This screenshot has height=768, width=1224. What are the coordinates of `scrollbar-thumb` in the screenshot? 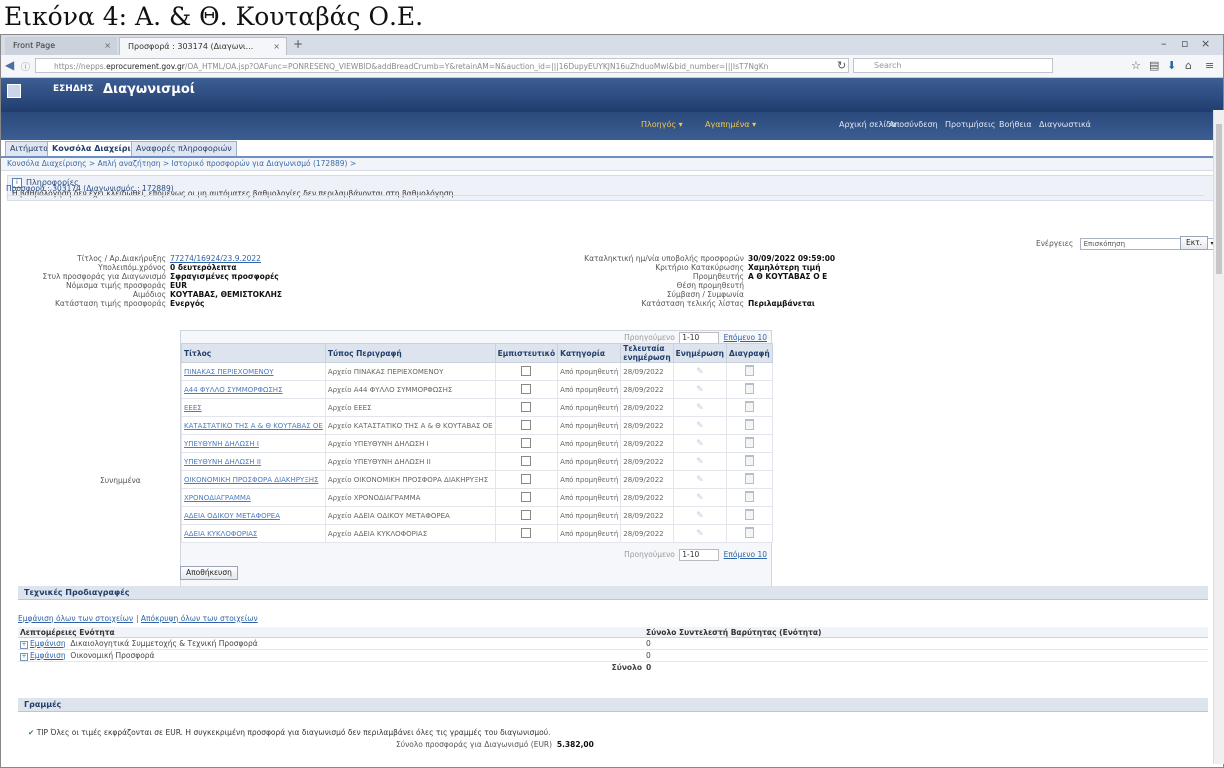 It's located at (1219, 199).